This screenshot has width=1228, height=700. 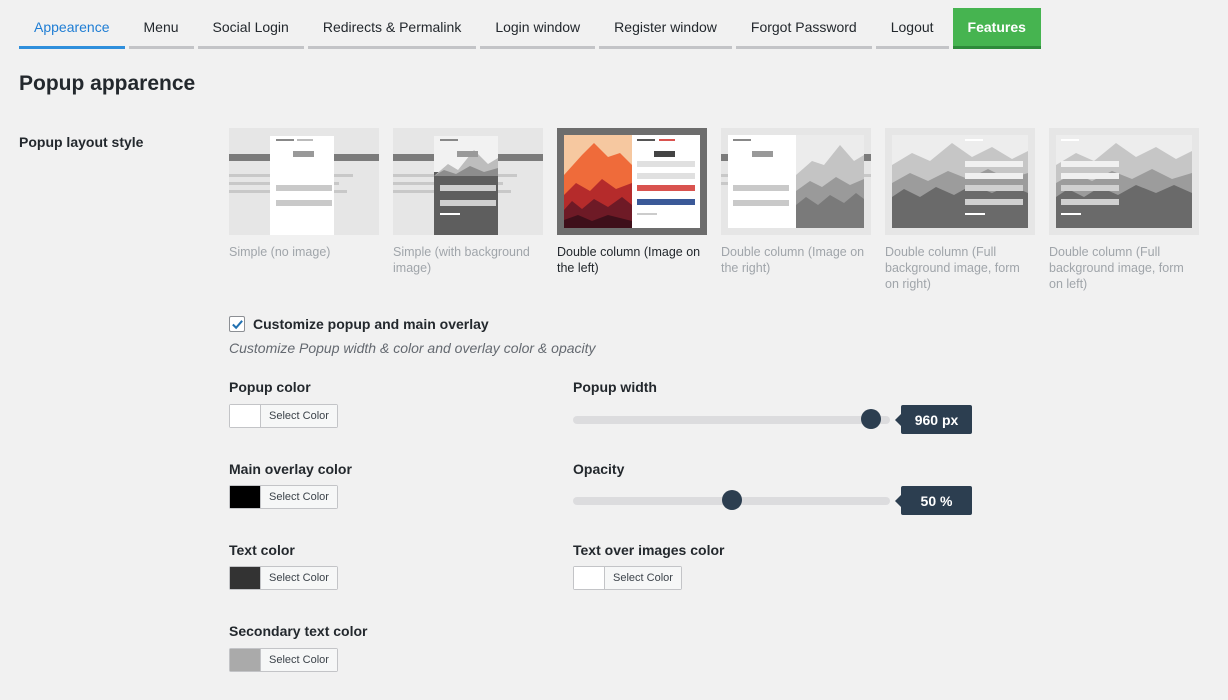 What do you see at coordinates (280, 252) in the screenshot?
I see `layout-caption: Simple (no image)` at bounding box center [280, 252].